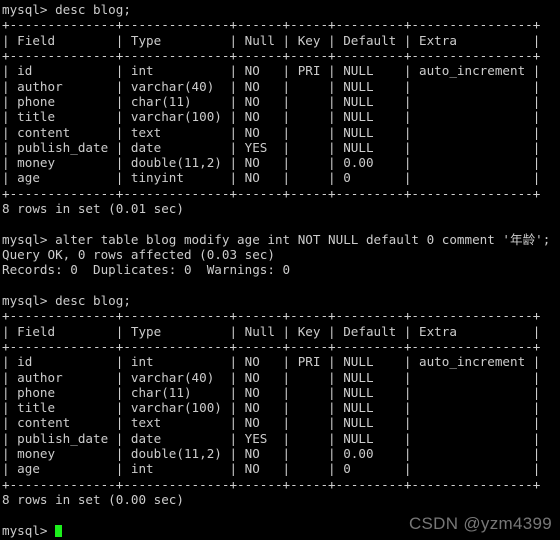 This screenshot has width=560, height=540. I want to click on text-cursor, so click(59, 530).